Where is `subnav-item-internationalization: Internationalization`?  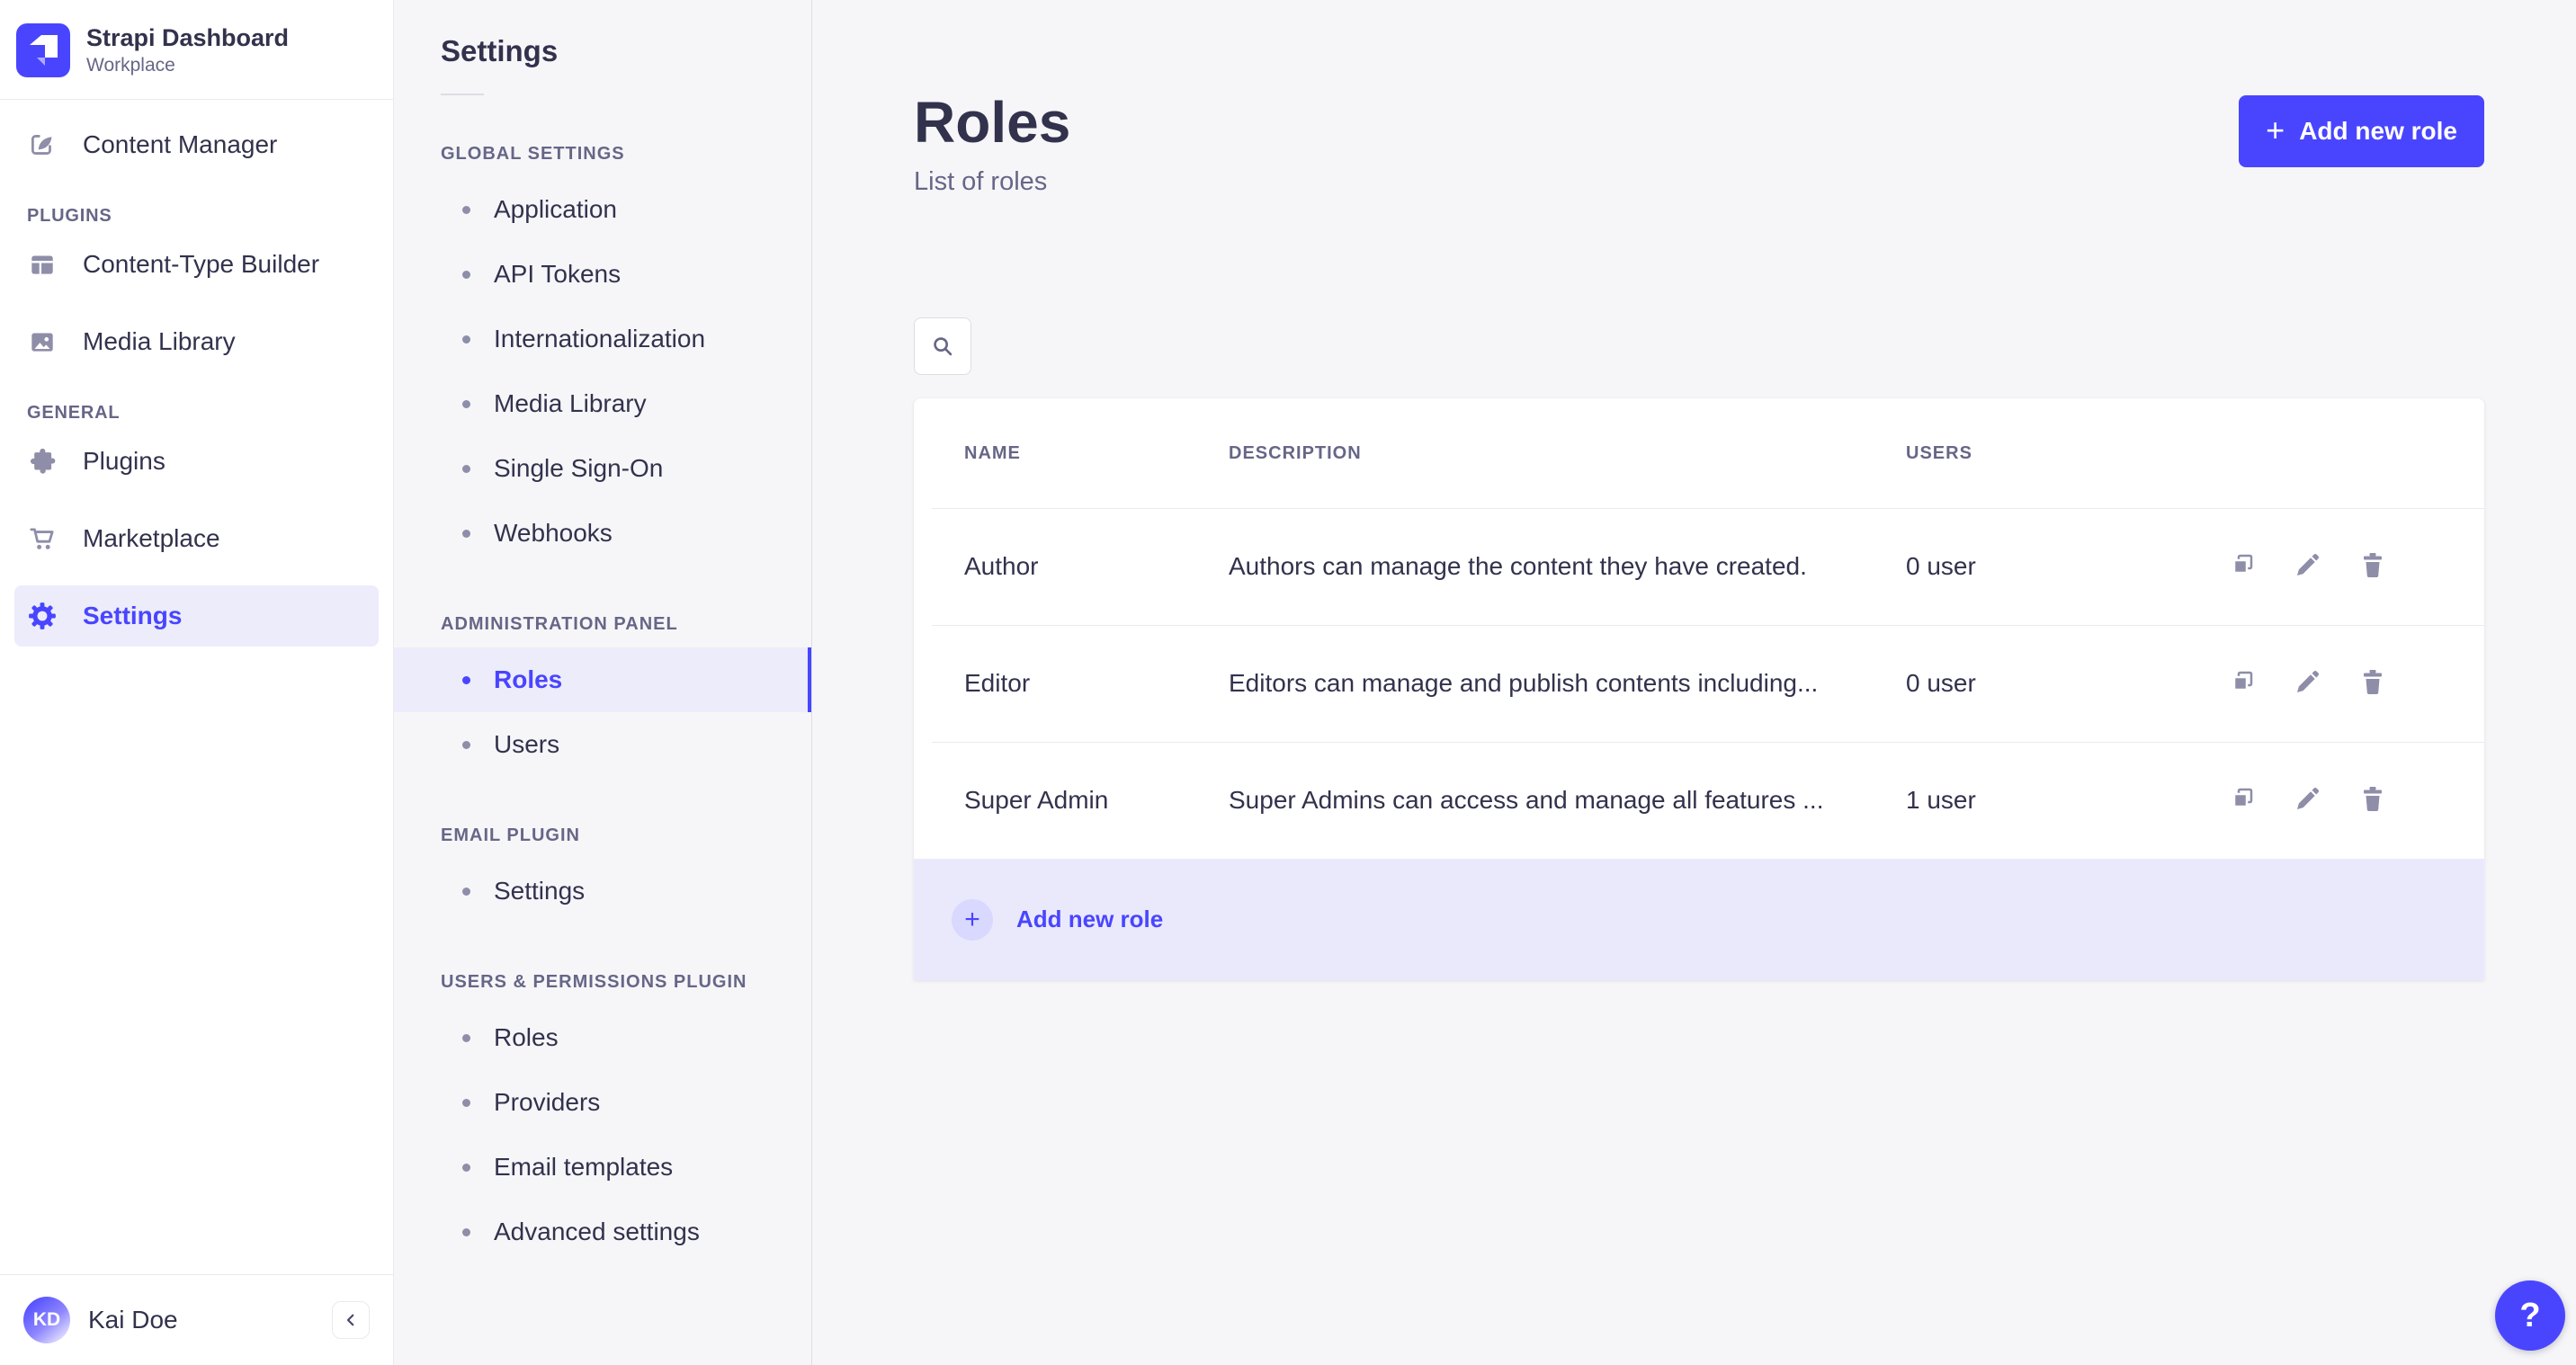 subnav-item-internationalization: Internationalization is located at coordinates (602, 339).